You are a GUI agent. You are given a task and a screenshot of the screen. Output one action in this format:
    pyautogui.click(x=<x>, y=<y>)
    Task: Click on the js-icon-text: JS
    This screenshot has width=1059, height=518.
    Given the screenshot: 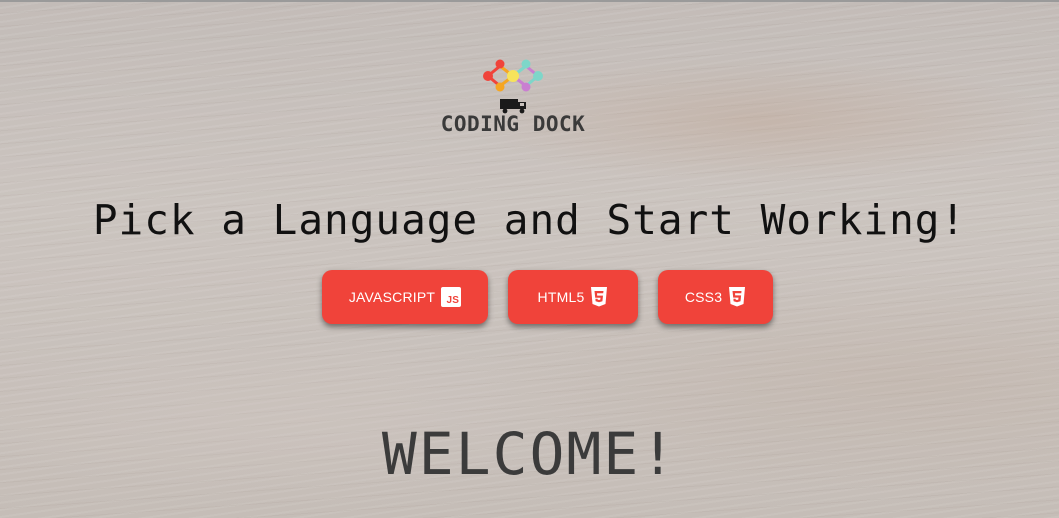 What is the action you would take?
    pyautogui.click(x=451, y=297)
    